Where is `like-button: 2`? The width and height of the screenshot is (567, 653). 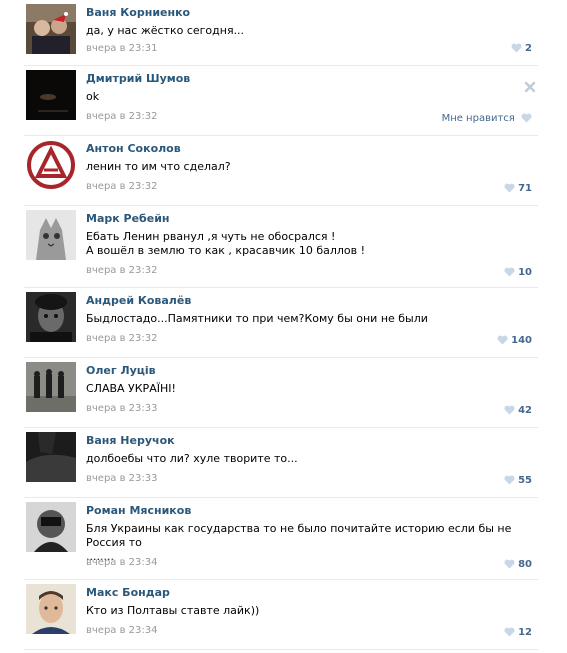
like-button: 2 is located at coordinates (521, 48).